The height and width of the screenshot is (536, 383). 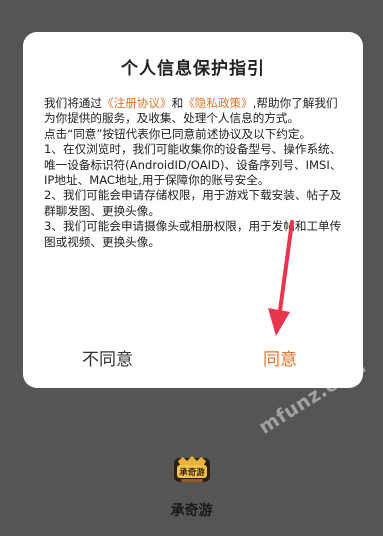 What do you see at coordinates (73, 103) in the screenshot?
I see `intro-text-pre: 我们将通过` at bounding box center [73, 103].